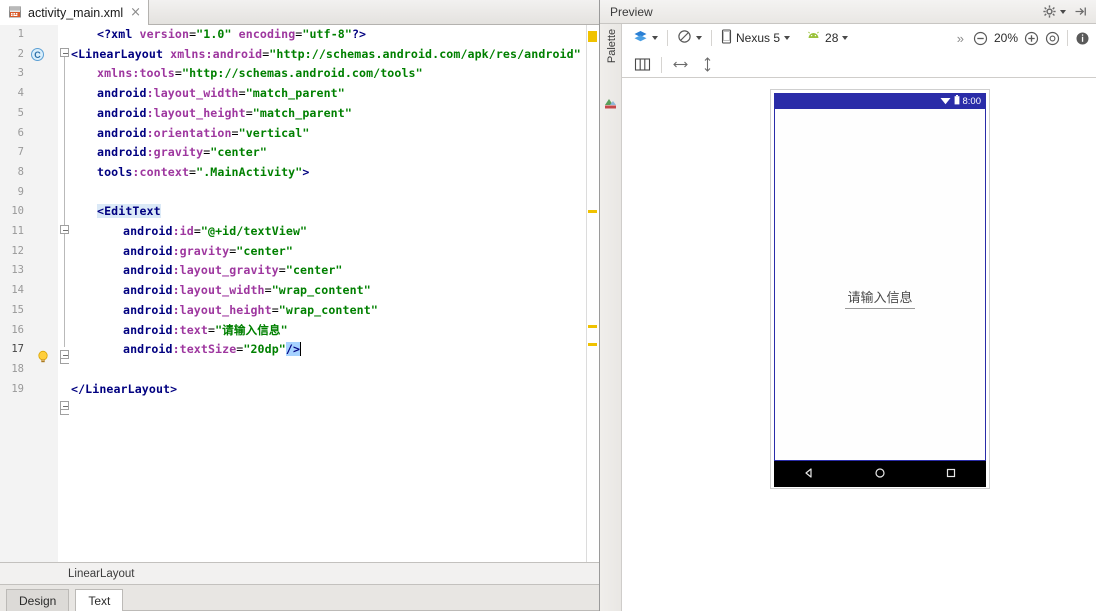 This screenshot has height=611, width=1096. I want to click on info-button, so click(1084, 38).